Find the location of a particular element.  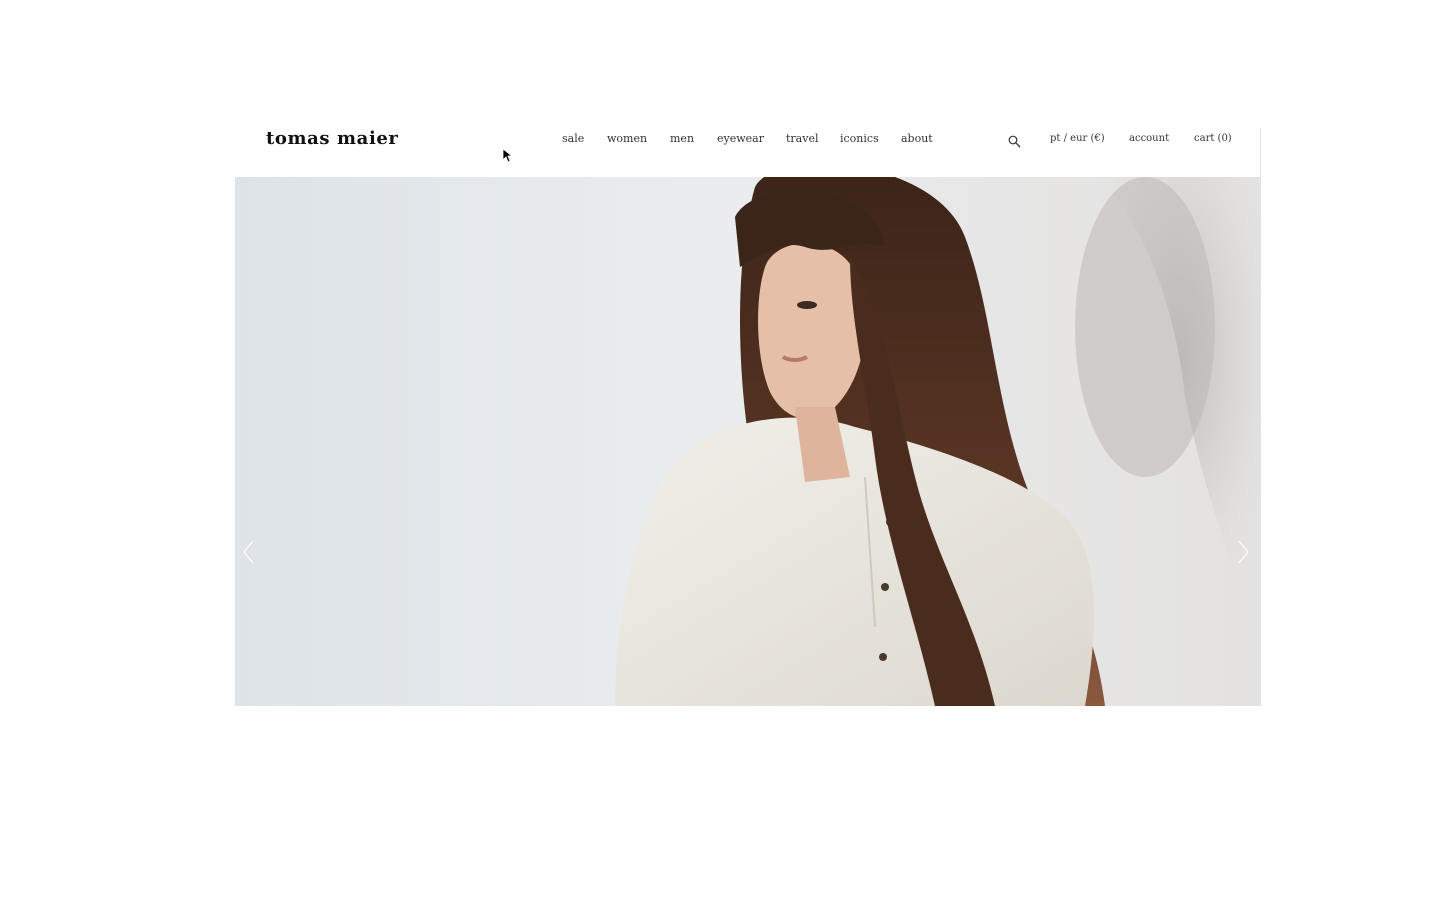

carousel-next-button is located at coordinates (1243, 552).